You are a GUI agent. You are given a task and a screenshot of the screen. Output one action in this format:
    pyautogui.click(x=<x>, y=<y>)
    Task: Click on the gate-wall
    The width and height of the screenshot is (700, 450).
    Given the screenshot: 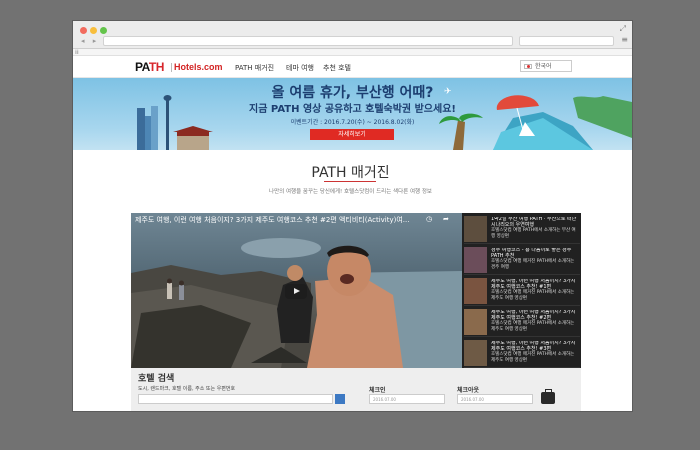 What is the action you would take?
    pyautogui.click(x=193, y=143)
    